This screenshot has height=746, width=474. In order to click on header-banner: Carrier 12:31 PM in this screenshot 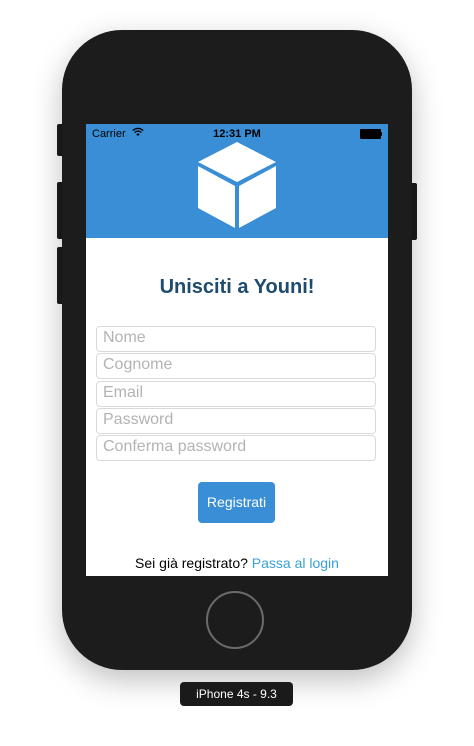, I will do `click(237, 181)`.